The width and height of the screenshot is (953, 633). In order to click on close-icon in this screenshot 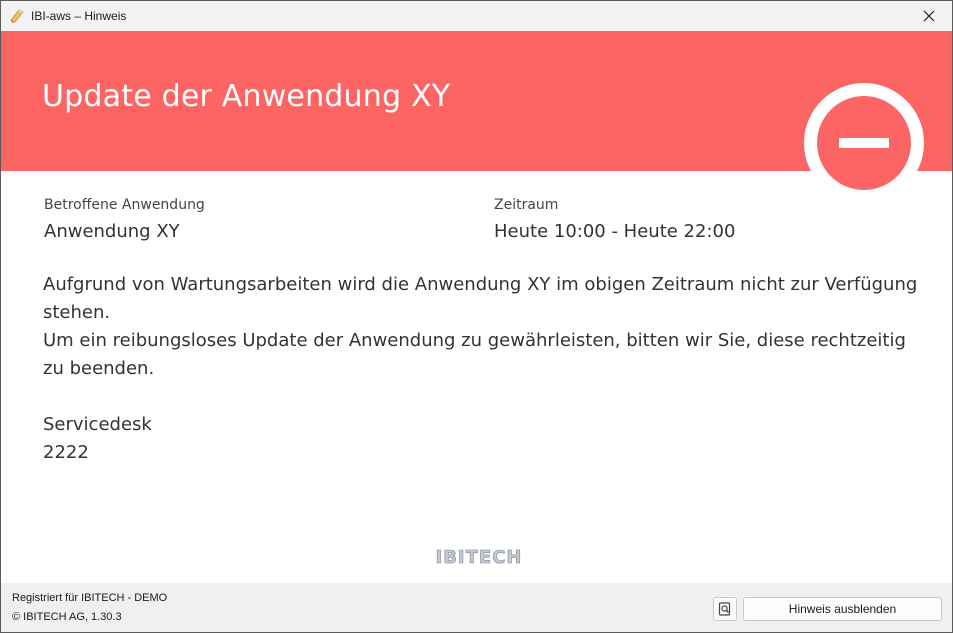, I will do `click(929, 16)`.